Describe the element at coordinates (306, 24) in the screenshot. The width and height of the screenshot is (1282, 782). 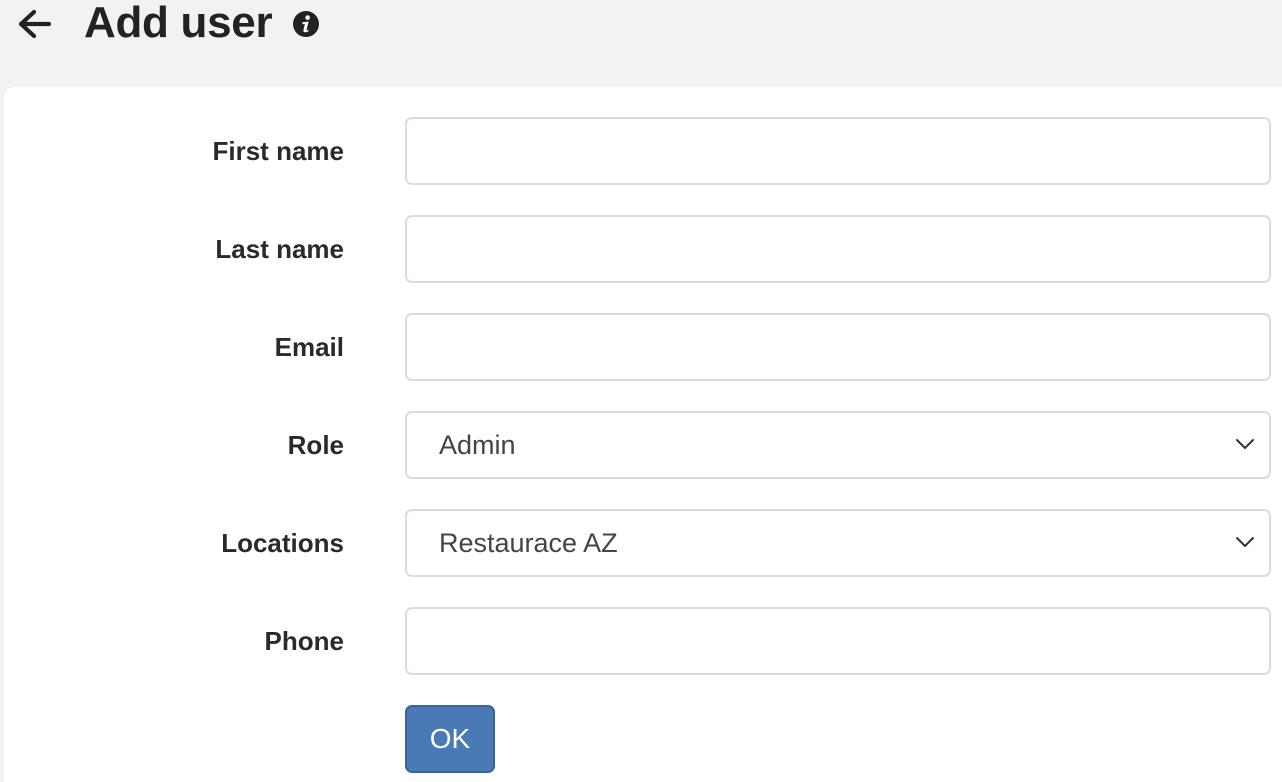
I see `info-circle-icon` at that location.